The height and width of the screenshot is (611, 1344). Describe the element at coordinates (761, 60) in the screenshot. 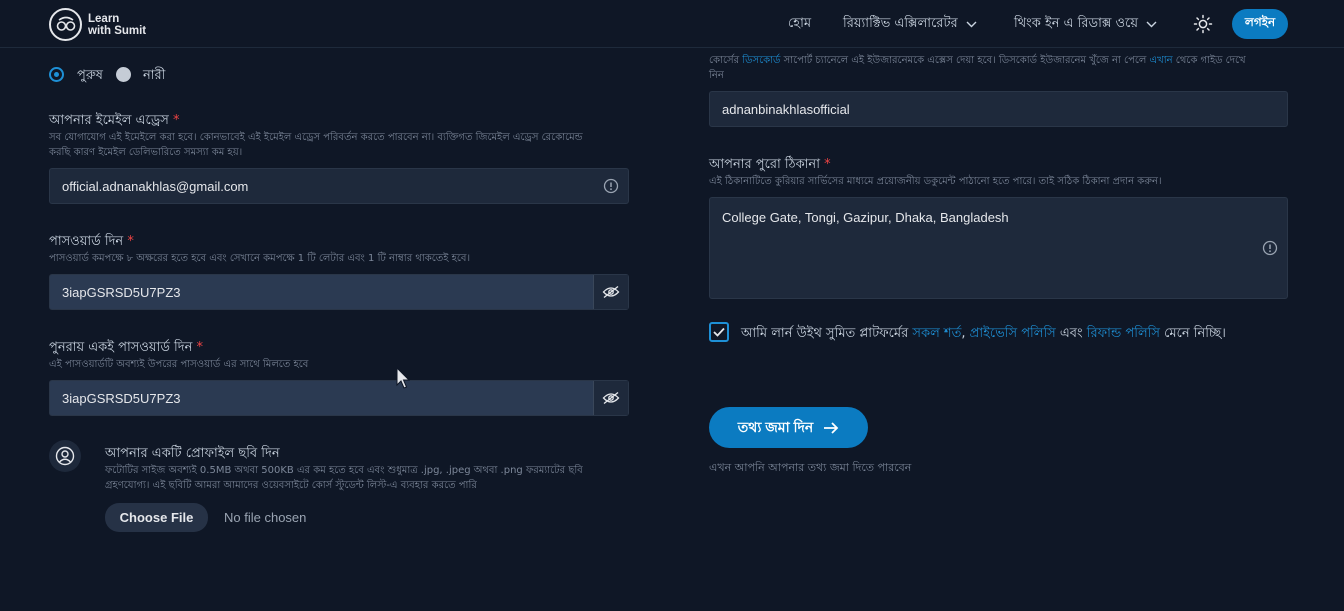

I see `discord-link: ডিসকোর্ড` at that location.